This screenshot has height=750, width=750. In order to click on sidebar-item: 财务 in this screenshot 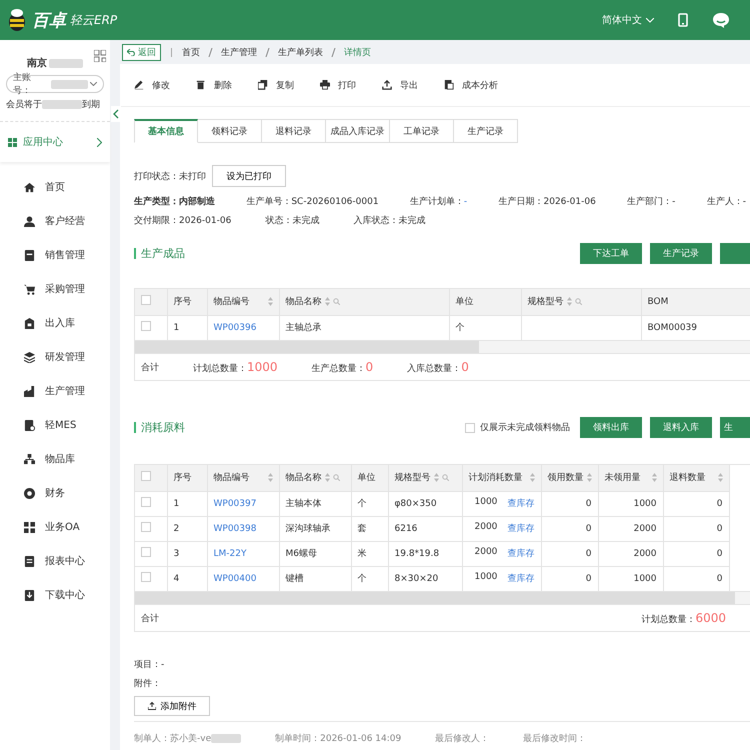, I will do `click(55, 493)`.